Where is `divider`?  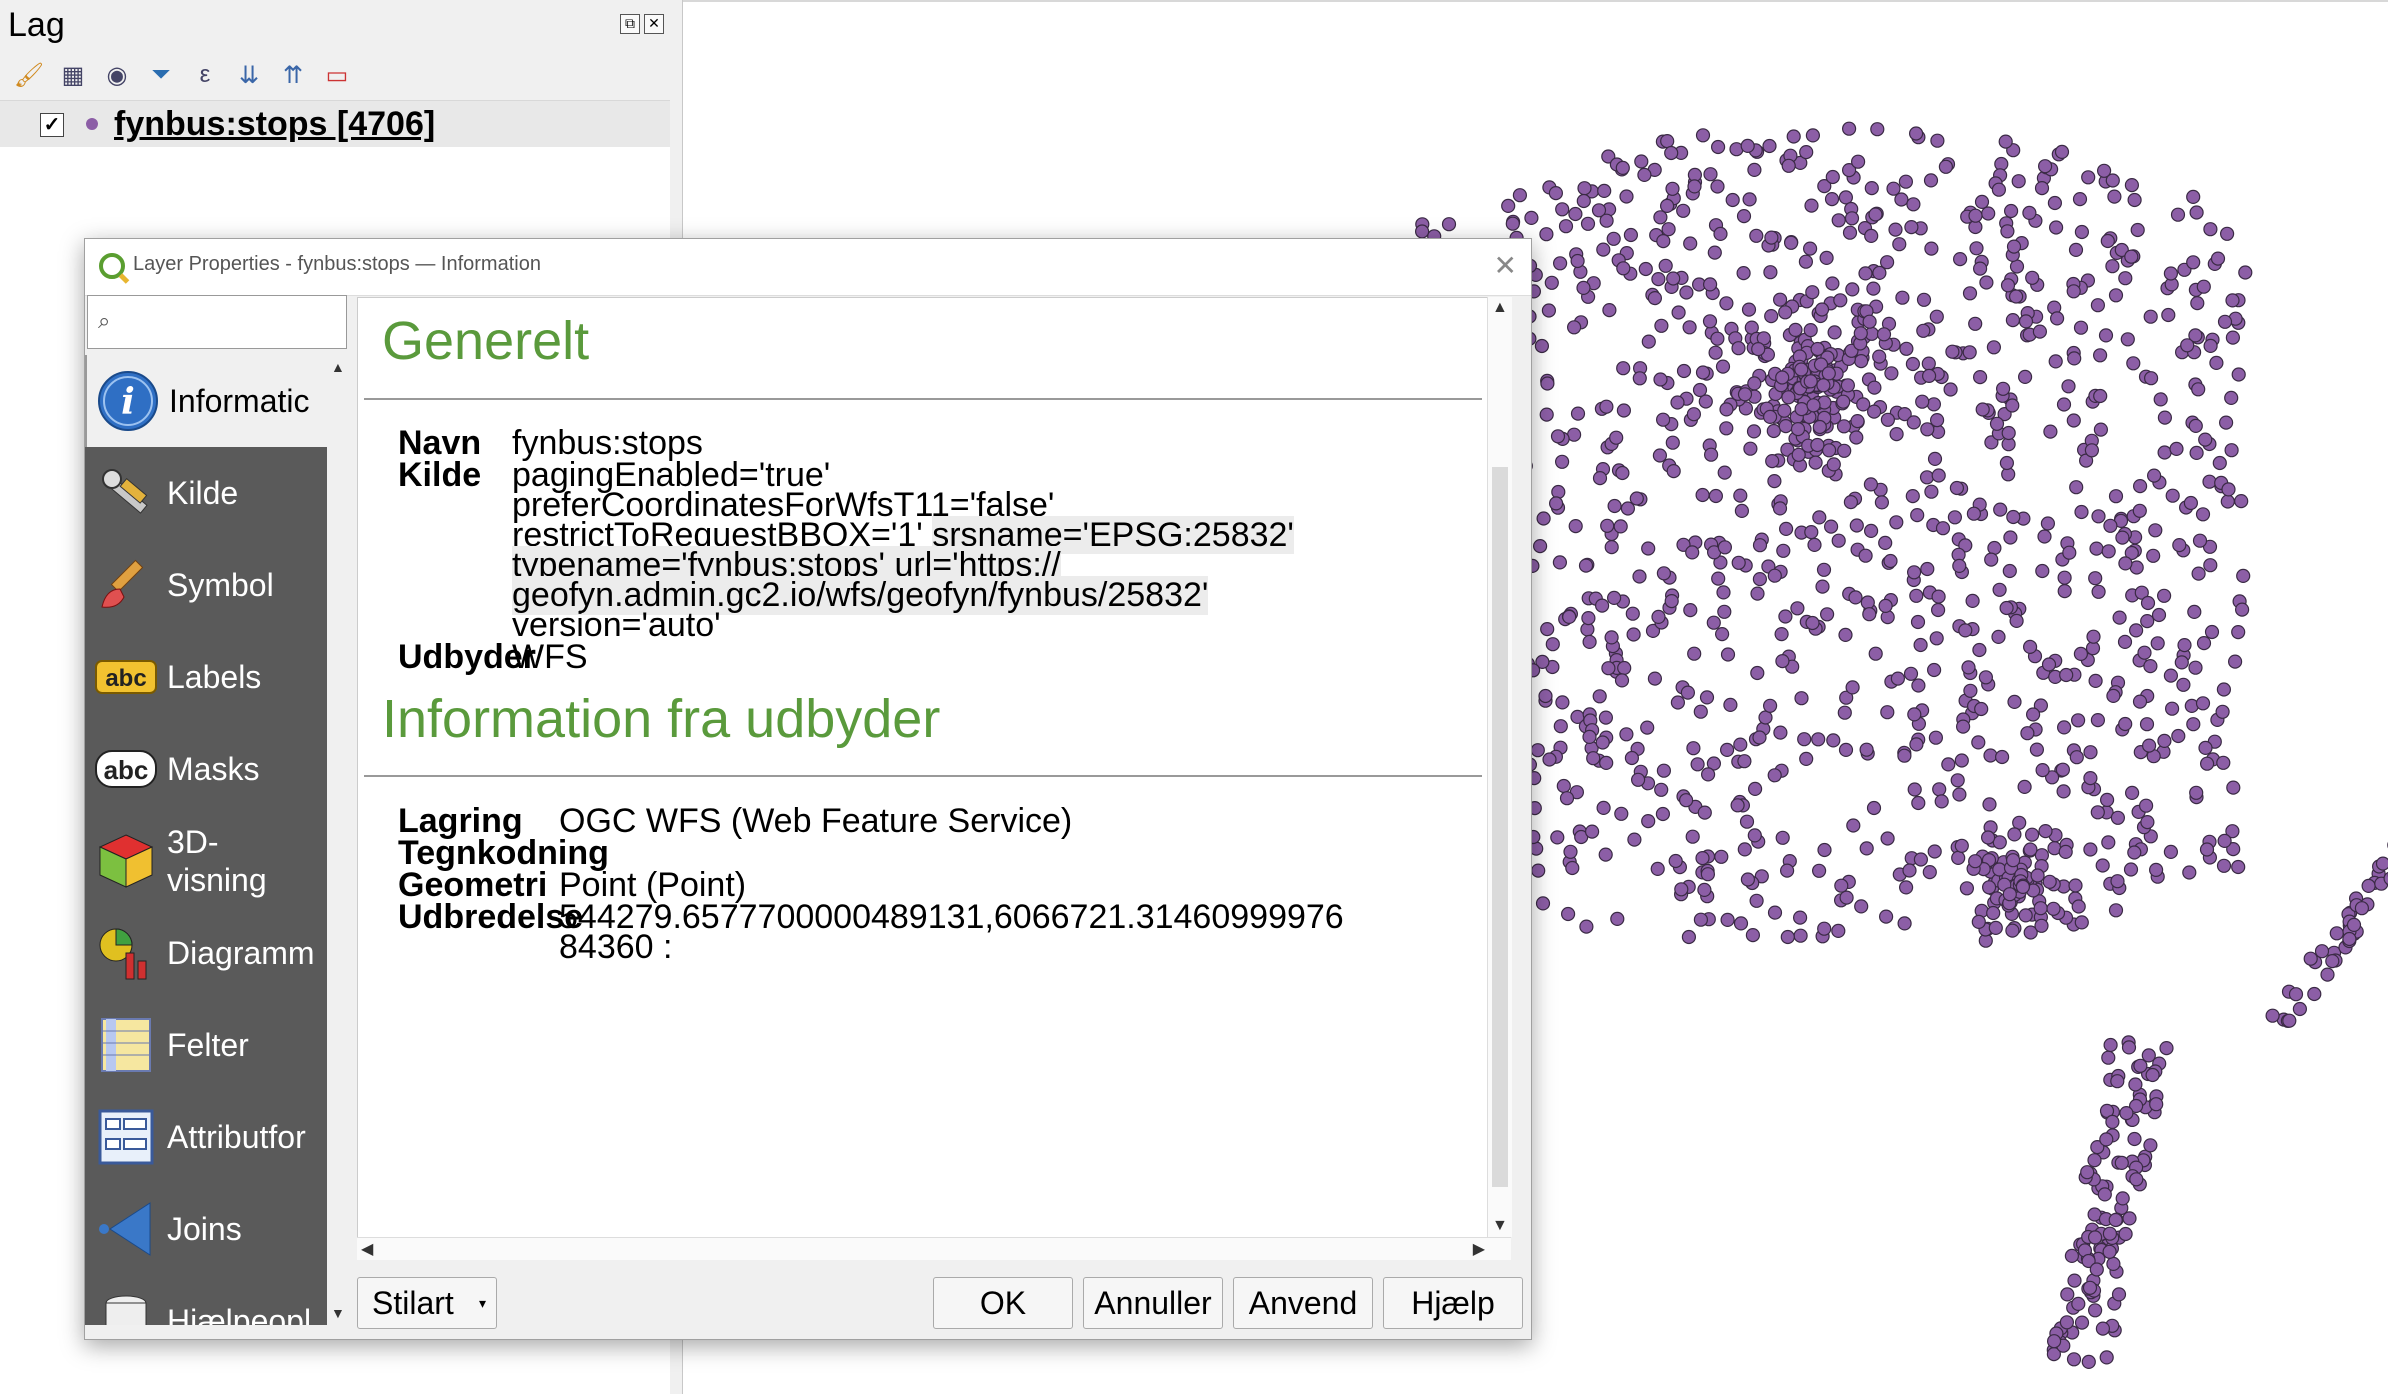
divider is located at coordinates (923, 399).